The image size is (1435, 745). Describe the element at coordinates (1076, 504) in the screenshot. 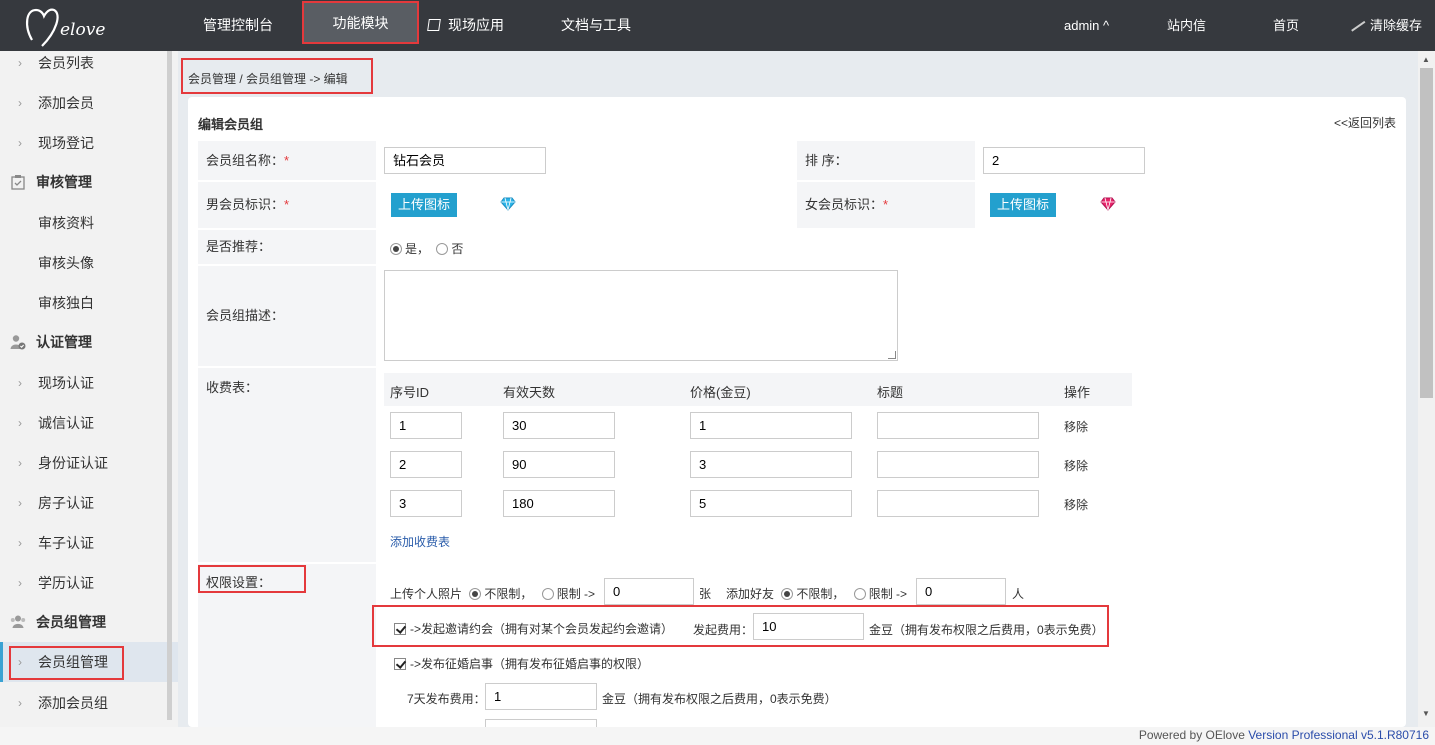

I see `fee-row-3-remove-link: 移除` at that location.